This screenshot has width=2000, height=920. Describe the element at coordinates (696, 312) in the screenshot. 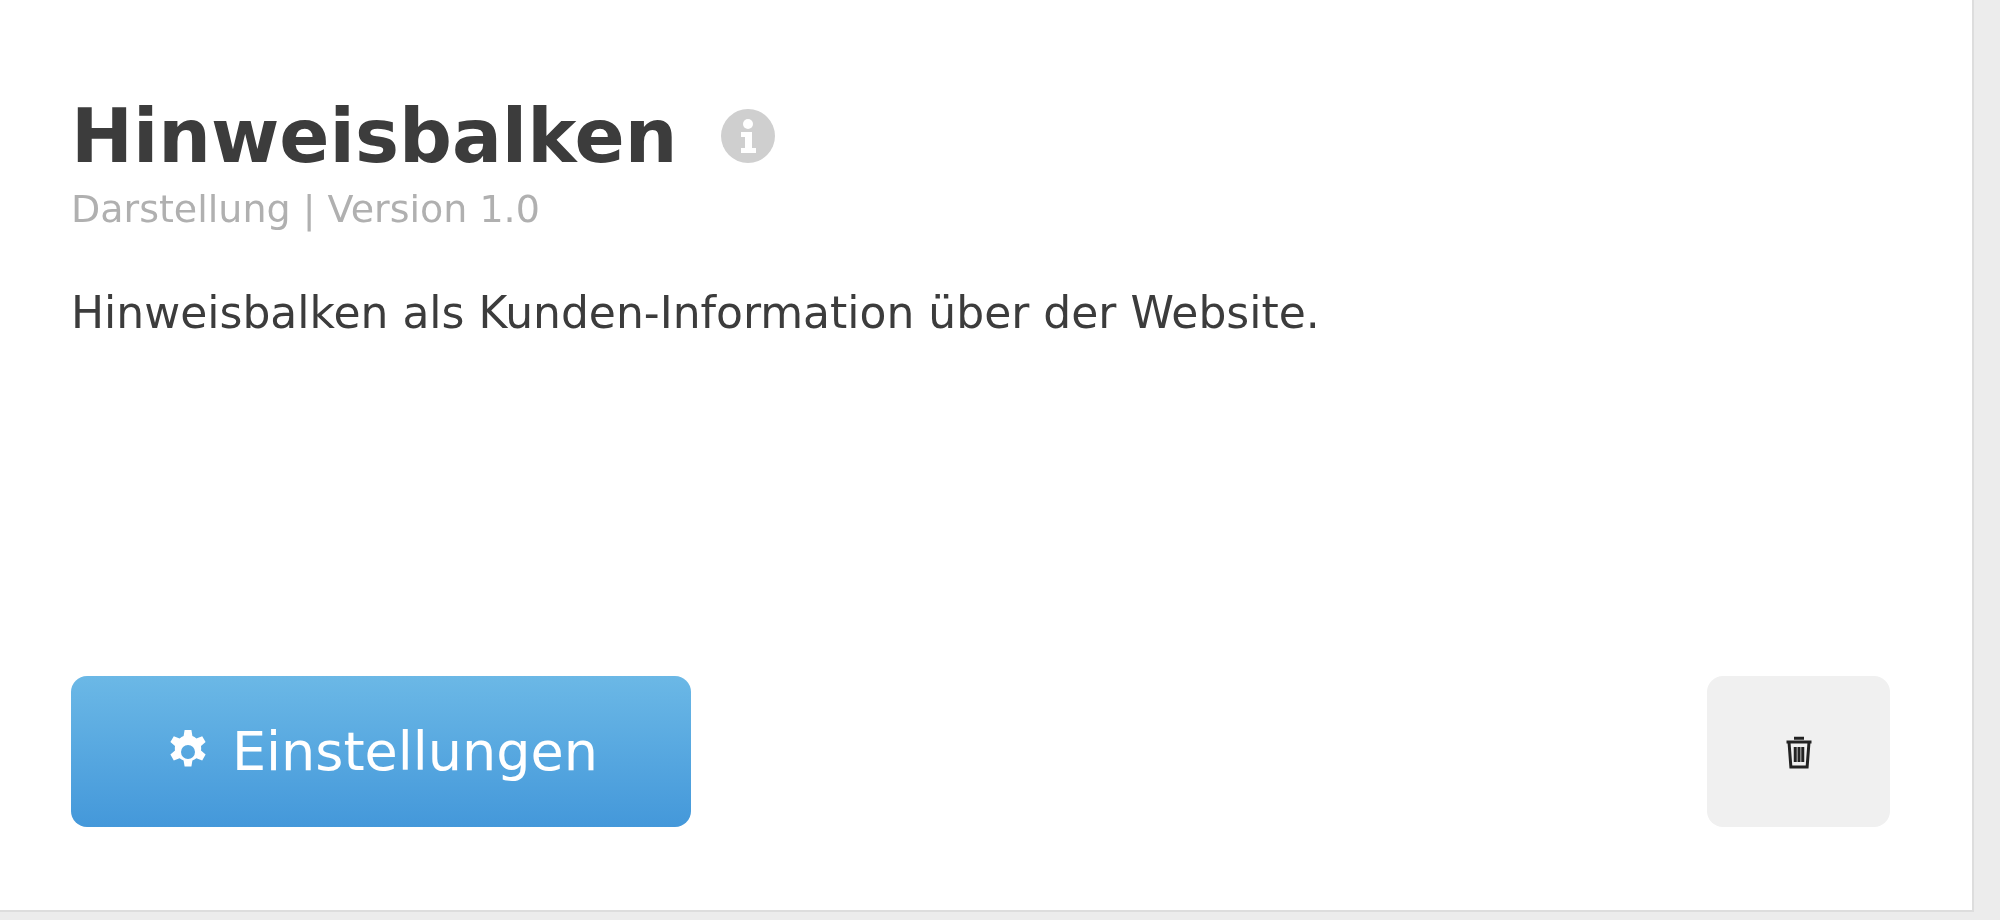

I see `plugin-description: Hinweisbalken als Kunden-Information über der Website.` at that location.